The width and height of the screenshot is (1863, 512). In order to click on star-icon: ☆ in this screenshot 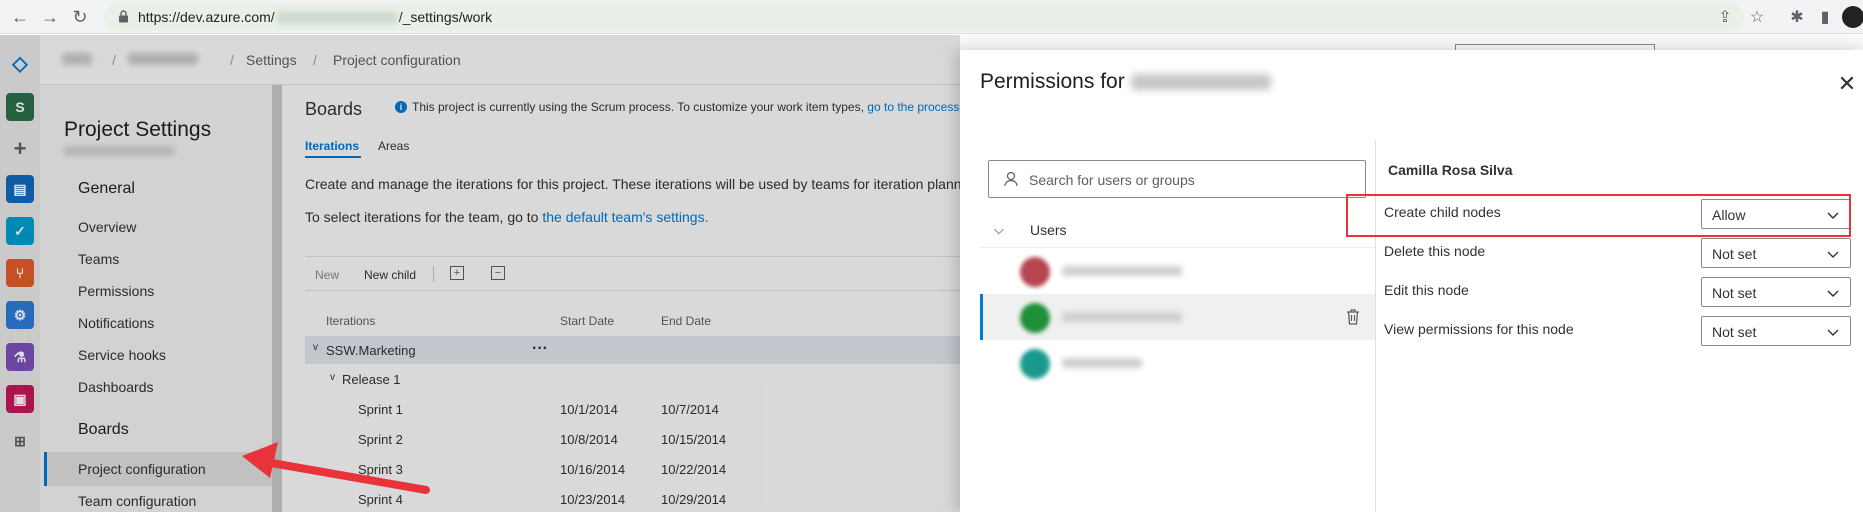, I will do `click(1757, 17)`.